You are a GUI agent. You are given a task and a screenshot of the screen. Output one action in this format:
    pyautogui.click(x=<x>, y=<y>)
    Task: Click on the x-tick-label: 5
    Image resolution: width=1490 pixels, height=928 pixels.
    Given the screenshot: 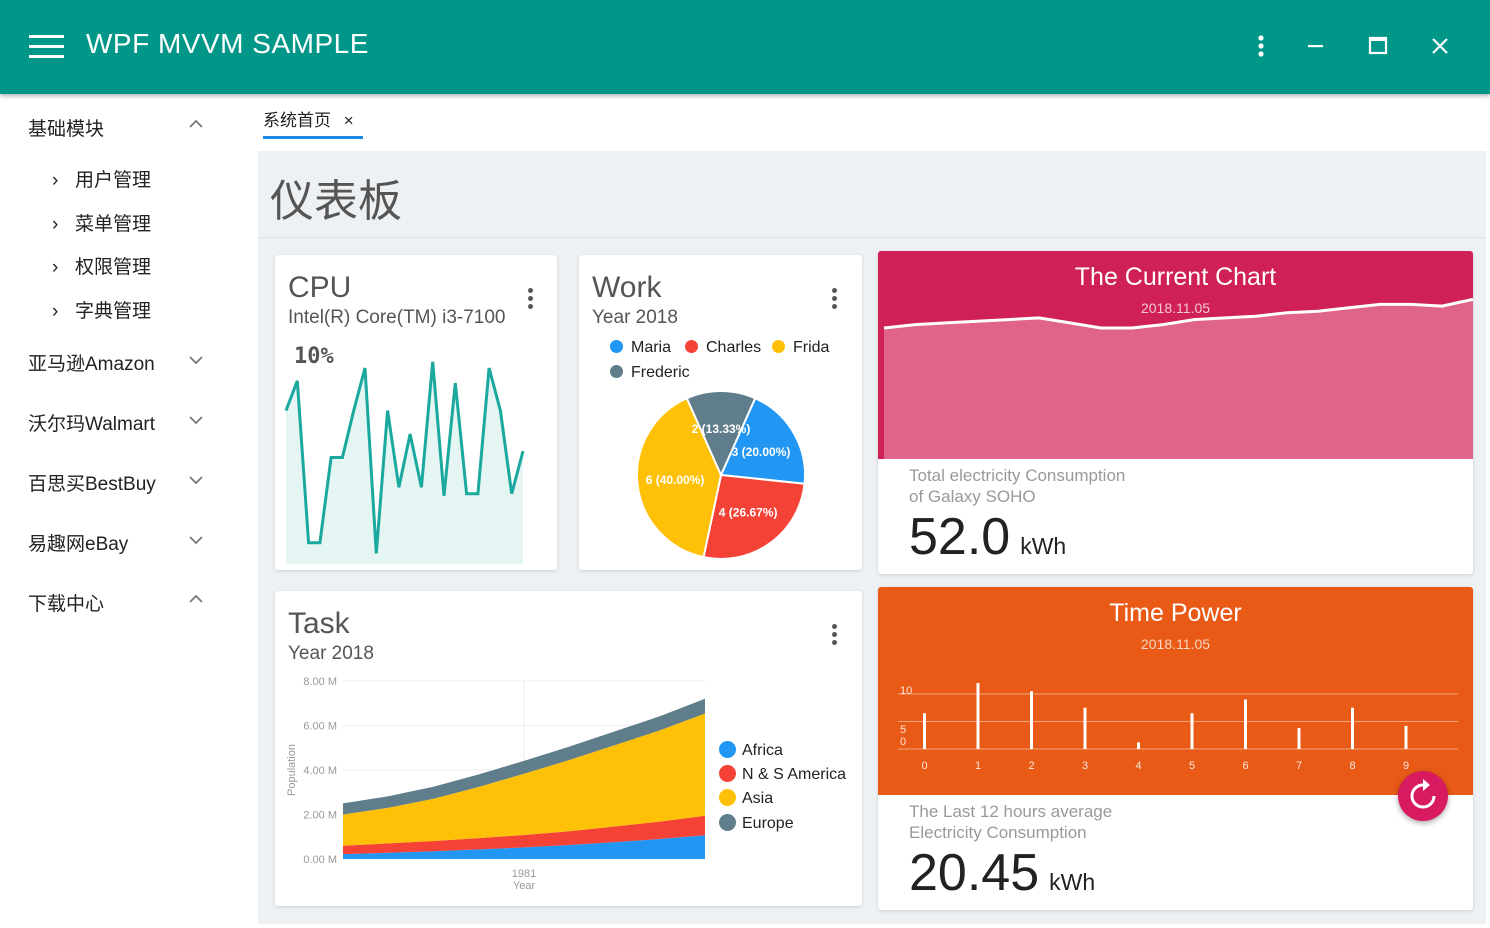 What is the action you would take?
    pyautogui.click(x=1192, y=766)
    